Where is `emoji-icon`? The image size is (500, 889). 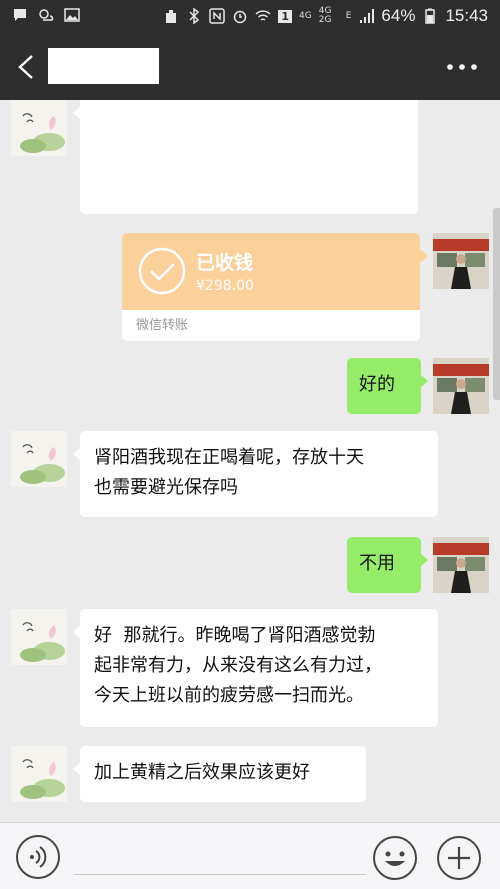
emoji-icon is located at coordinates (395, 858).